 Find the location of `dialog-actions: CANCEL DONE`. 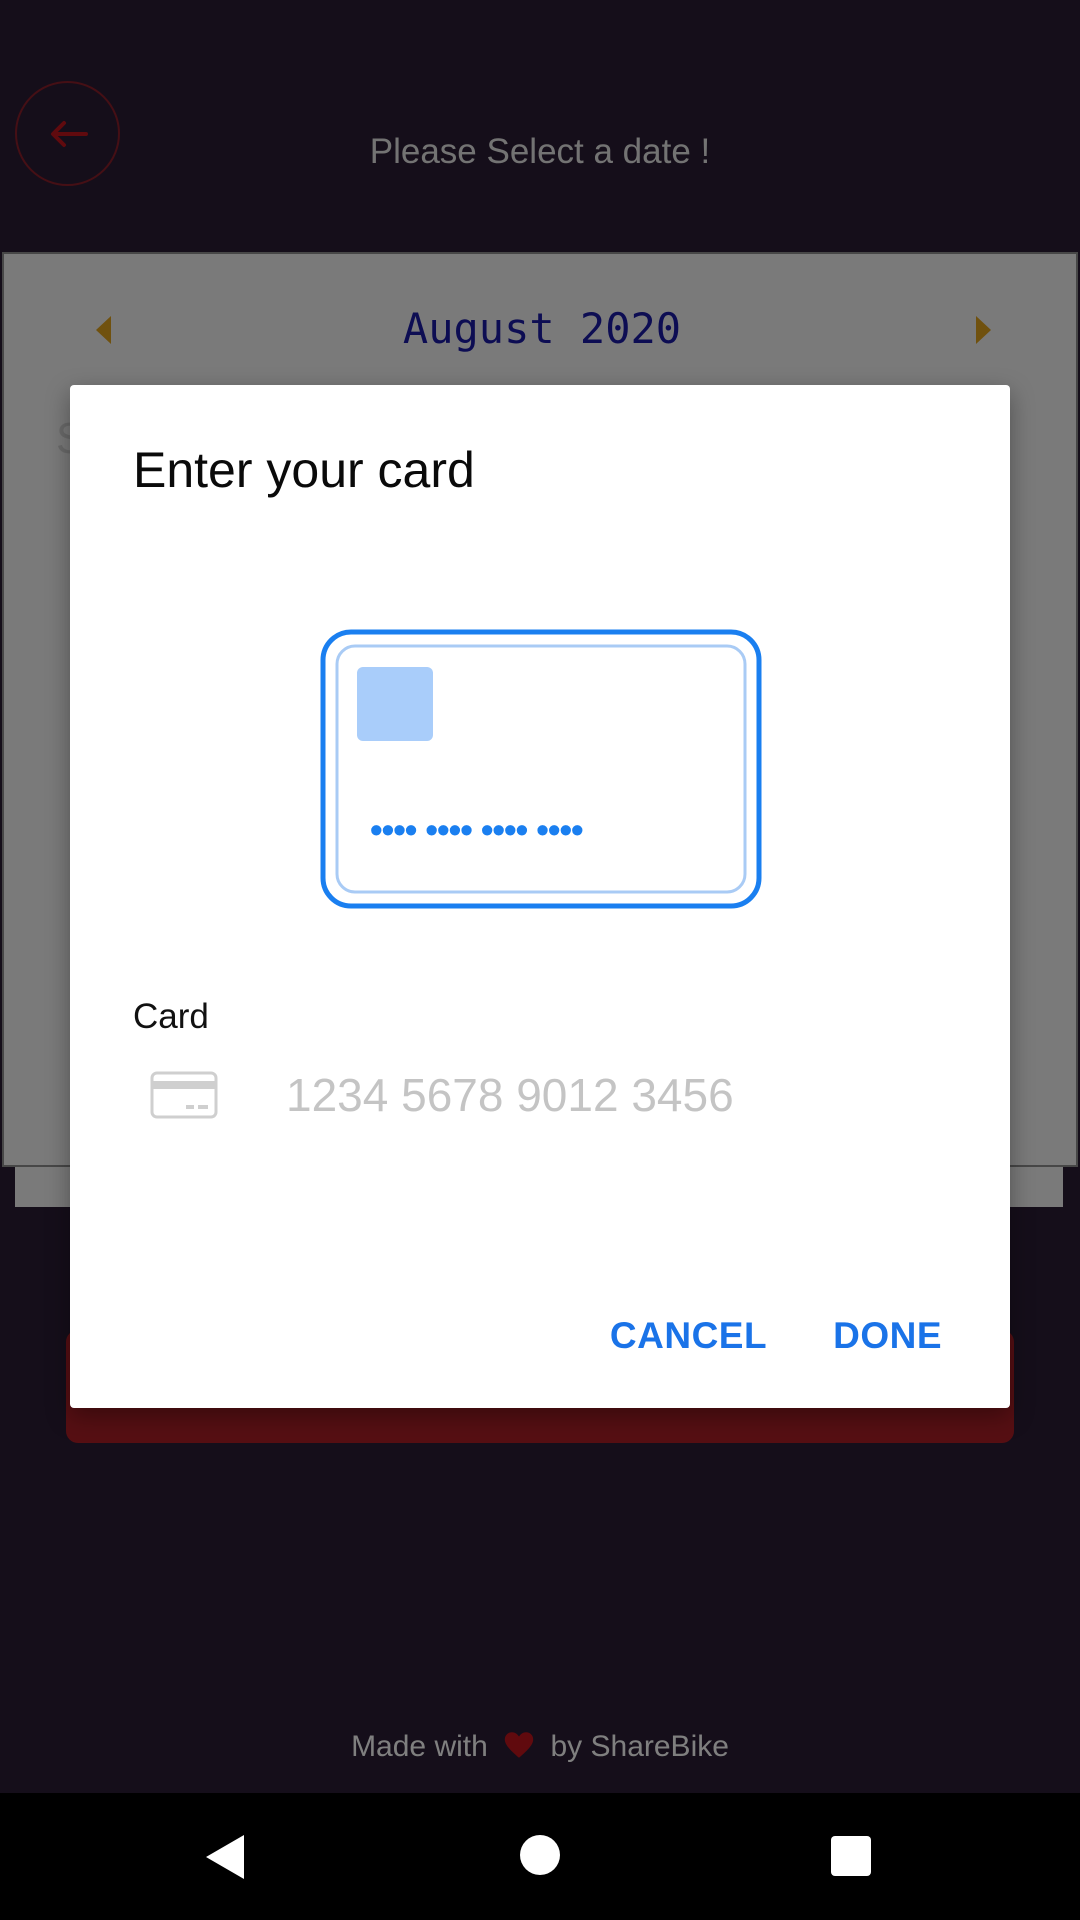

dialog-actions: CANCEL DONE is located at coordinates (761, 1336).